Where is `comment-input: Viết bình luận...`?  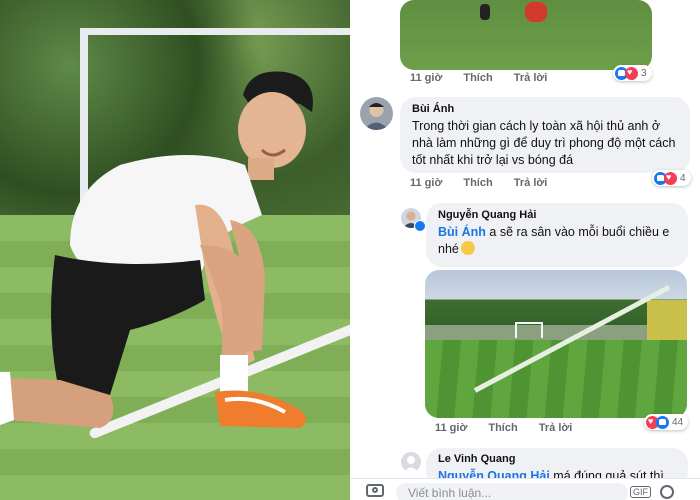
comment-input: Viết bình luận... is located at coordinates (512, 491).